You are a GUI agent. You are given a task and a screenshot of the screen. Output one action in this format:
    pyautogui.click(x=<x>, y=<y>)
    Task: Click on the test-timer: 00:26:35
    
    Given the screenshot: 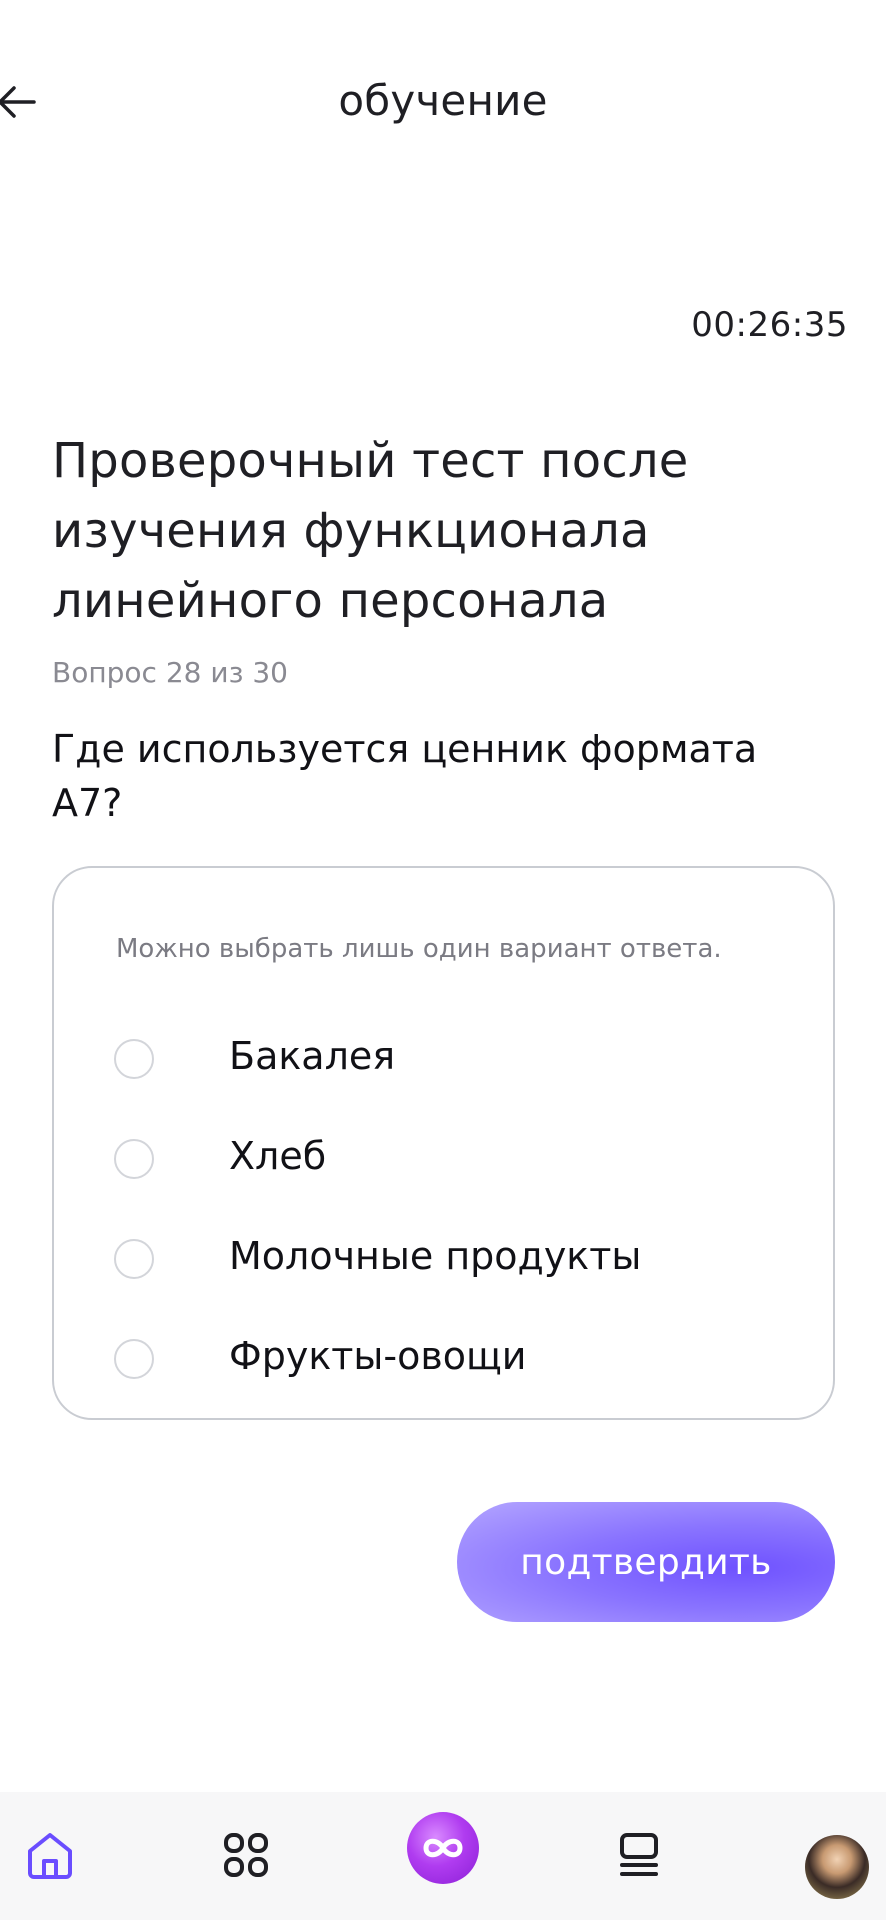 What is the action you would take?
    pyautogui.click(x=769, y=325)
    